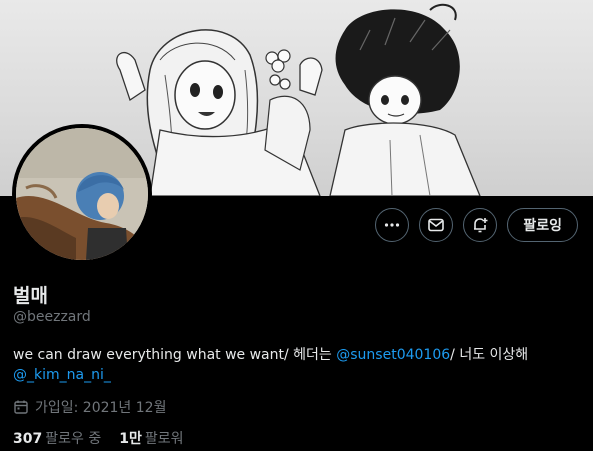  I want to click on following-label: 팔로우 중, so click(73, 439).